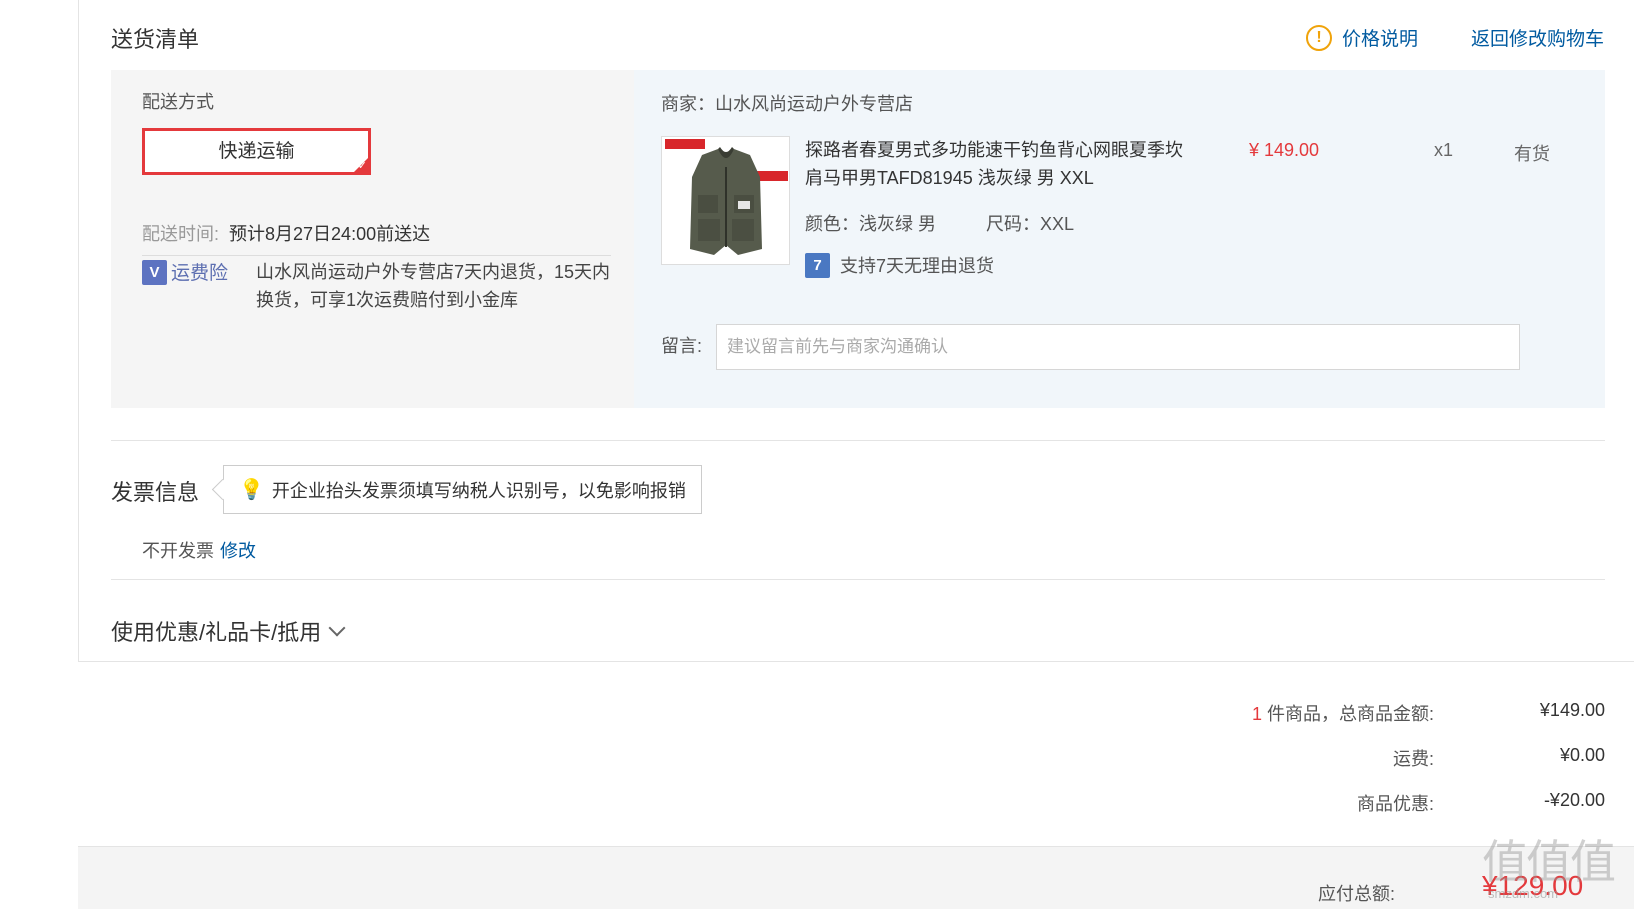  What do you see at coordinates (238, 551) in the screenshot?
I see `invoice-edit-link: 修改` at bounding box center [238, 551].